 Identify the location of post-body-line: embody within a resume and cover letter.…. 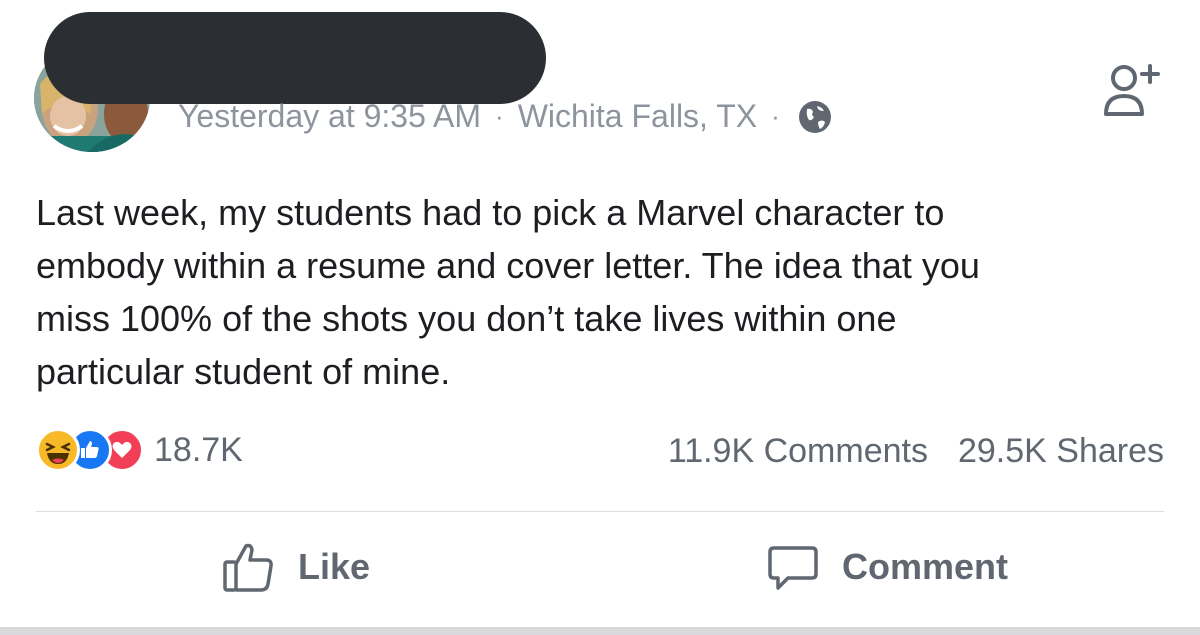
(508, 265).